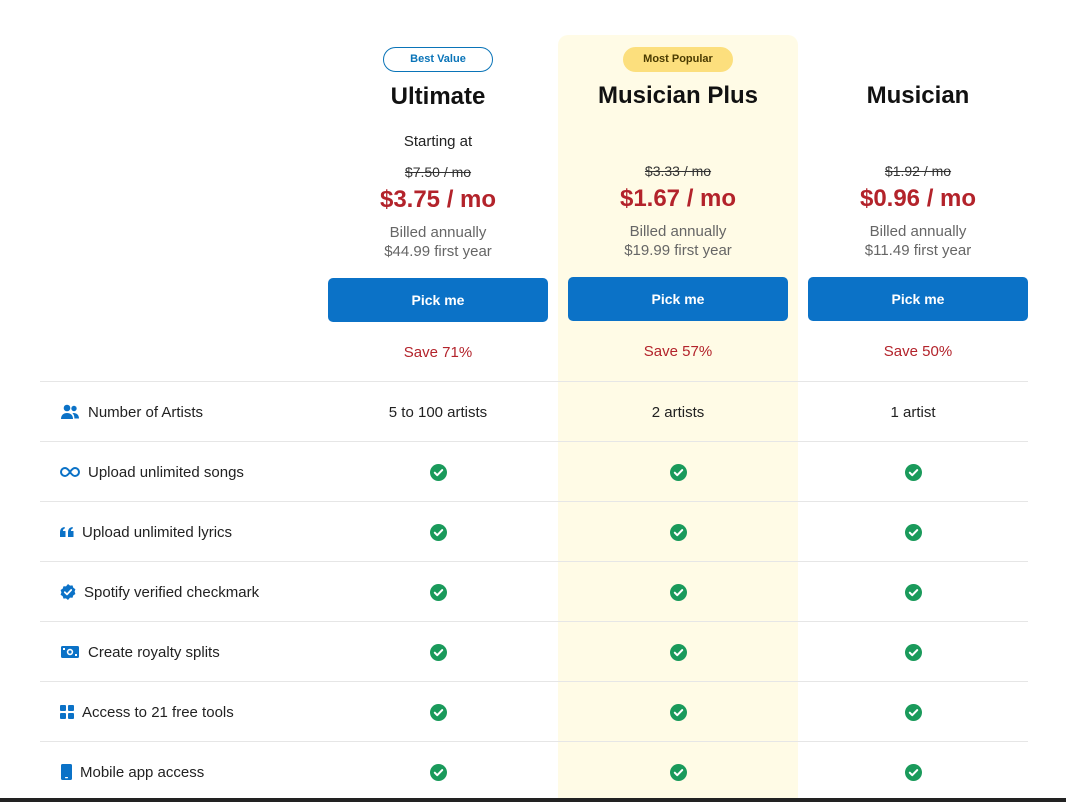  Describe the element at coordinates (438, 59) in the screenshot. I see `best-value-badge: Best Value` at that location.